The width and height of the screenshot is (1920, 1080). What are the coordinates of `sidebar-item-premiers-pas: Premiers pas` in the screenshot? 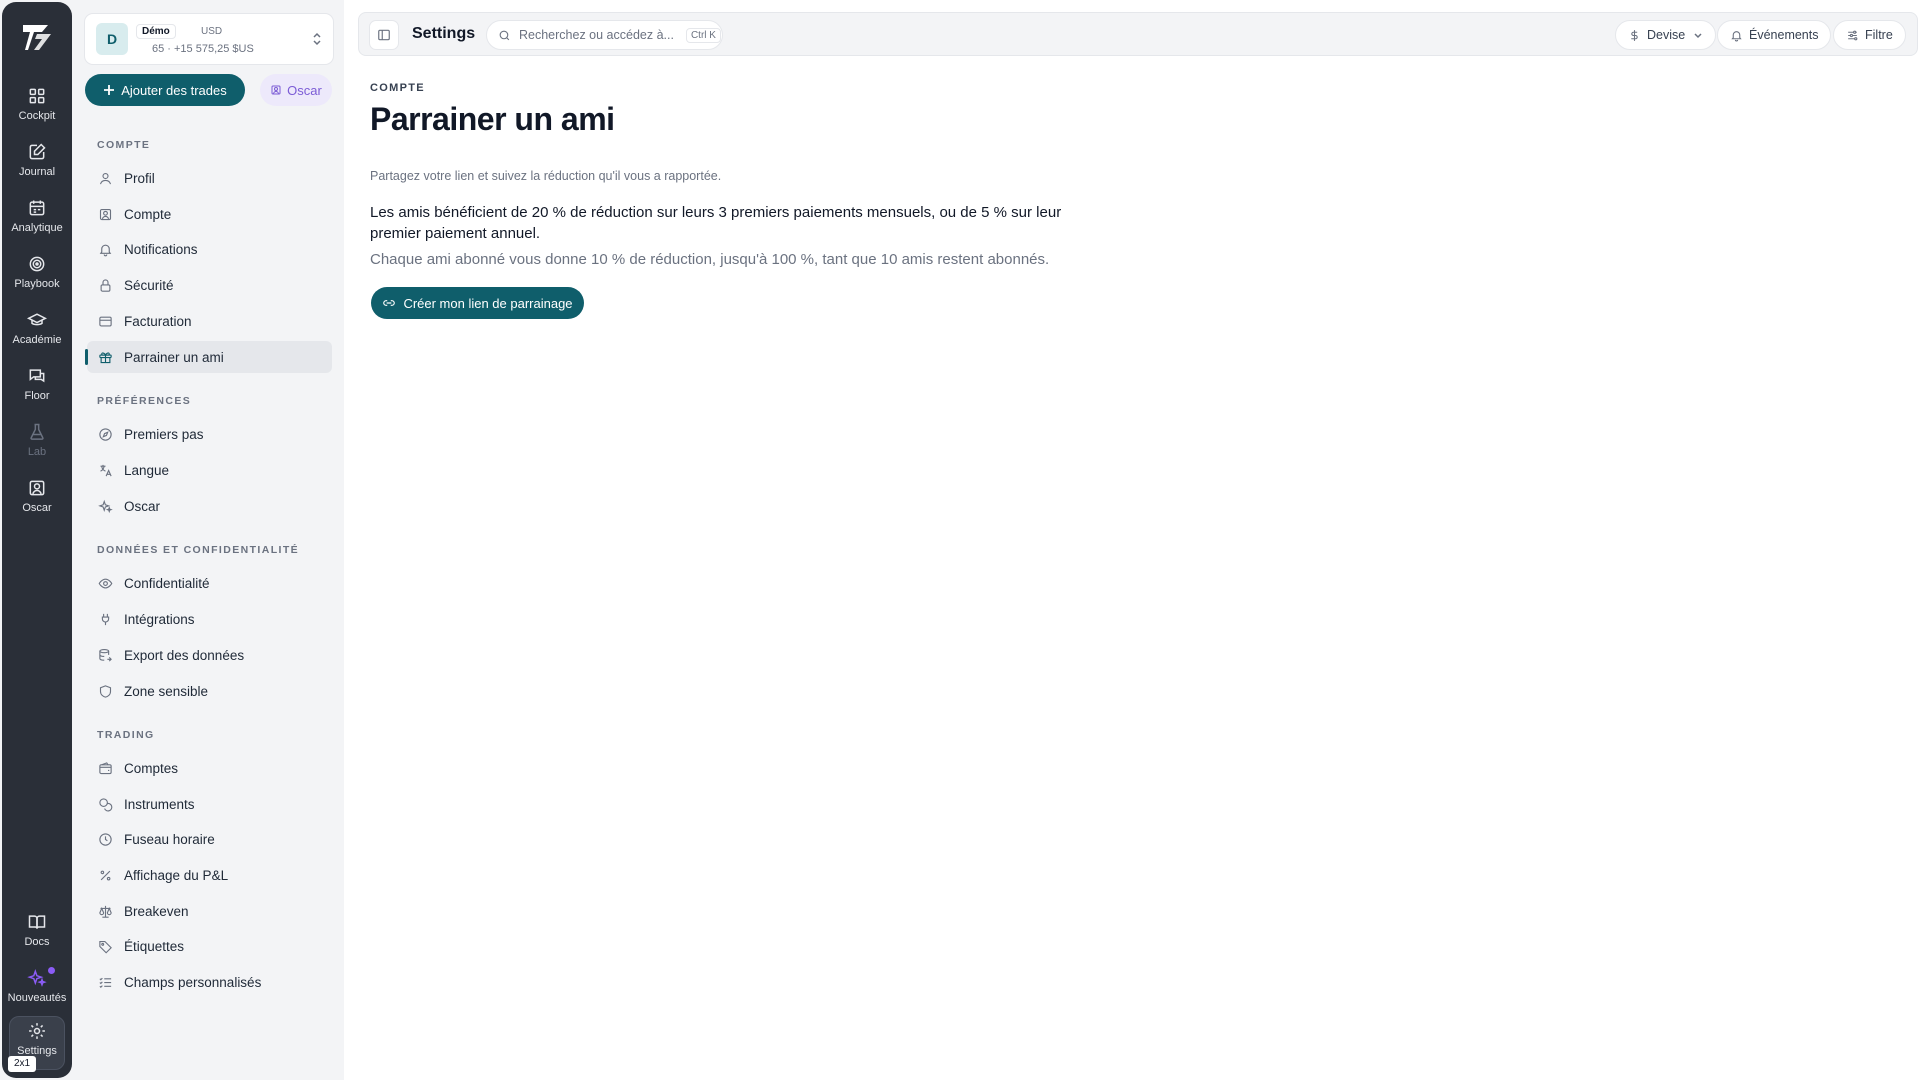 It's located at (209, 434).